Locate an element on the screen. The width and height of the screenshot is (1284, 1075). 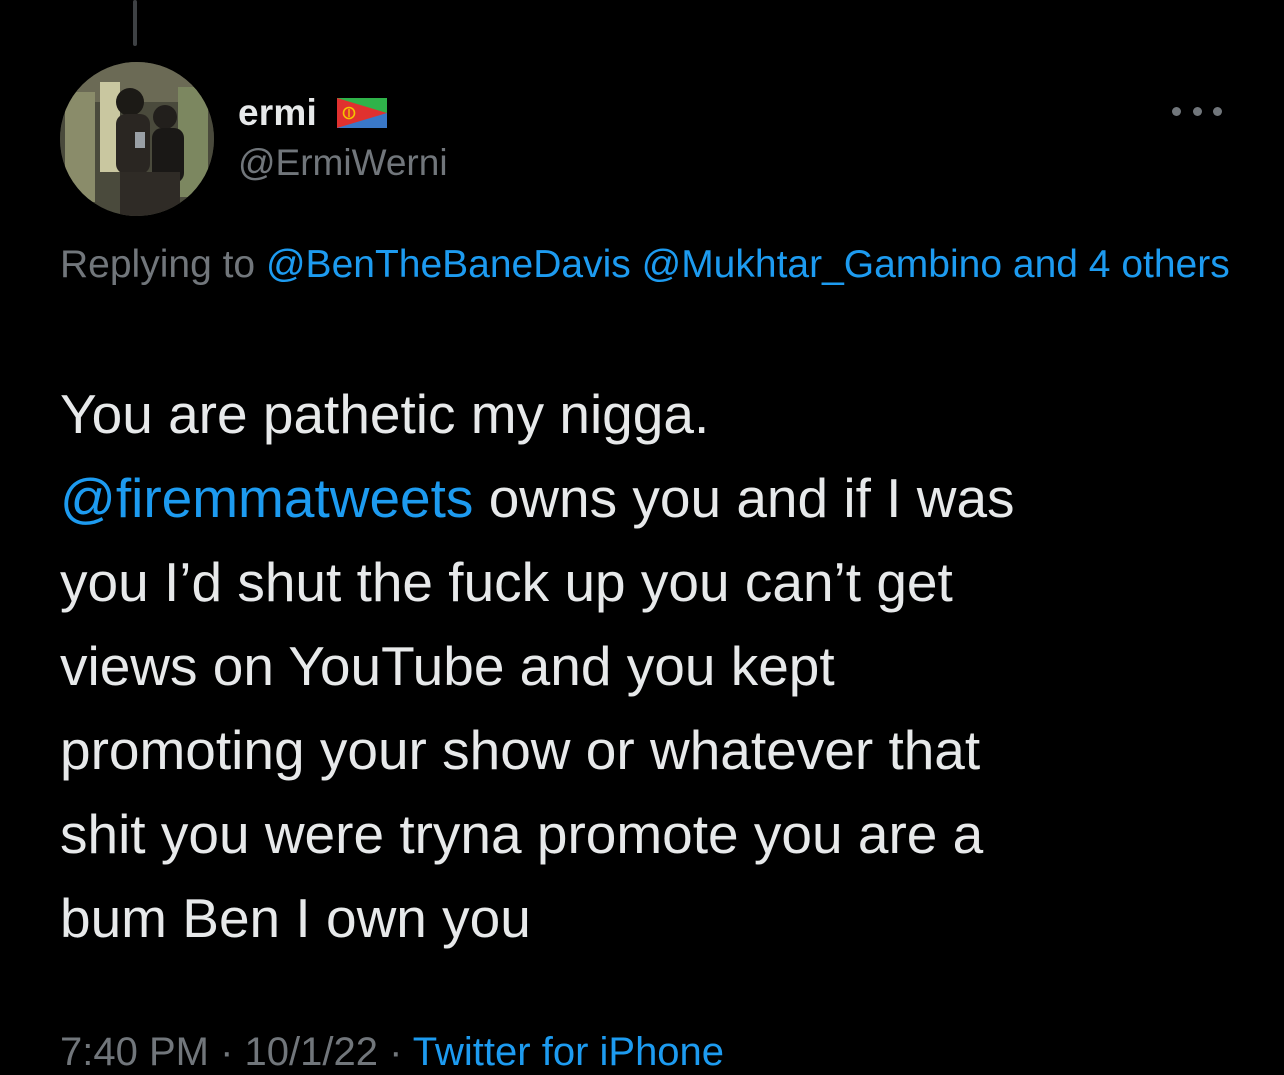
author-display-name: ermi is located at coordinates (277, 113).